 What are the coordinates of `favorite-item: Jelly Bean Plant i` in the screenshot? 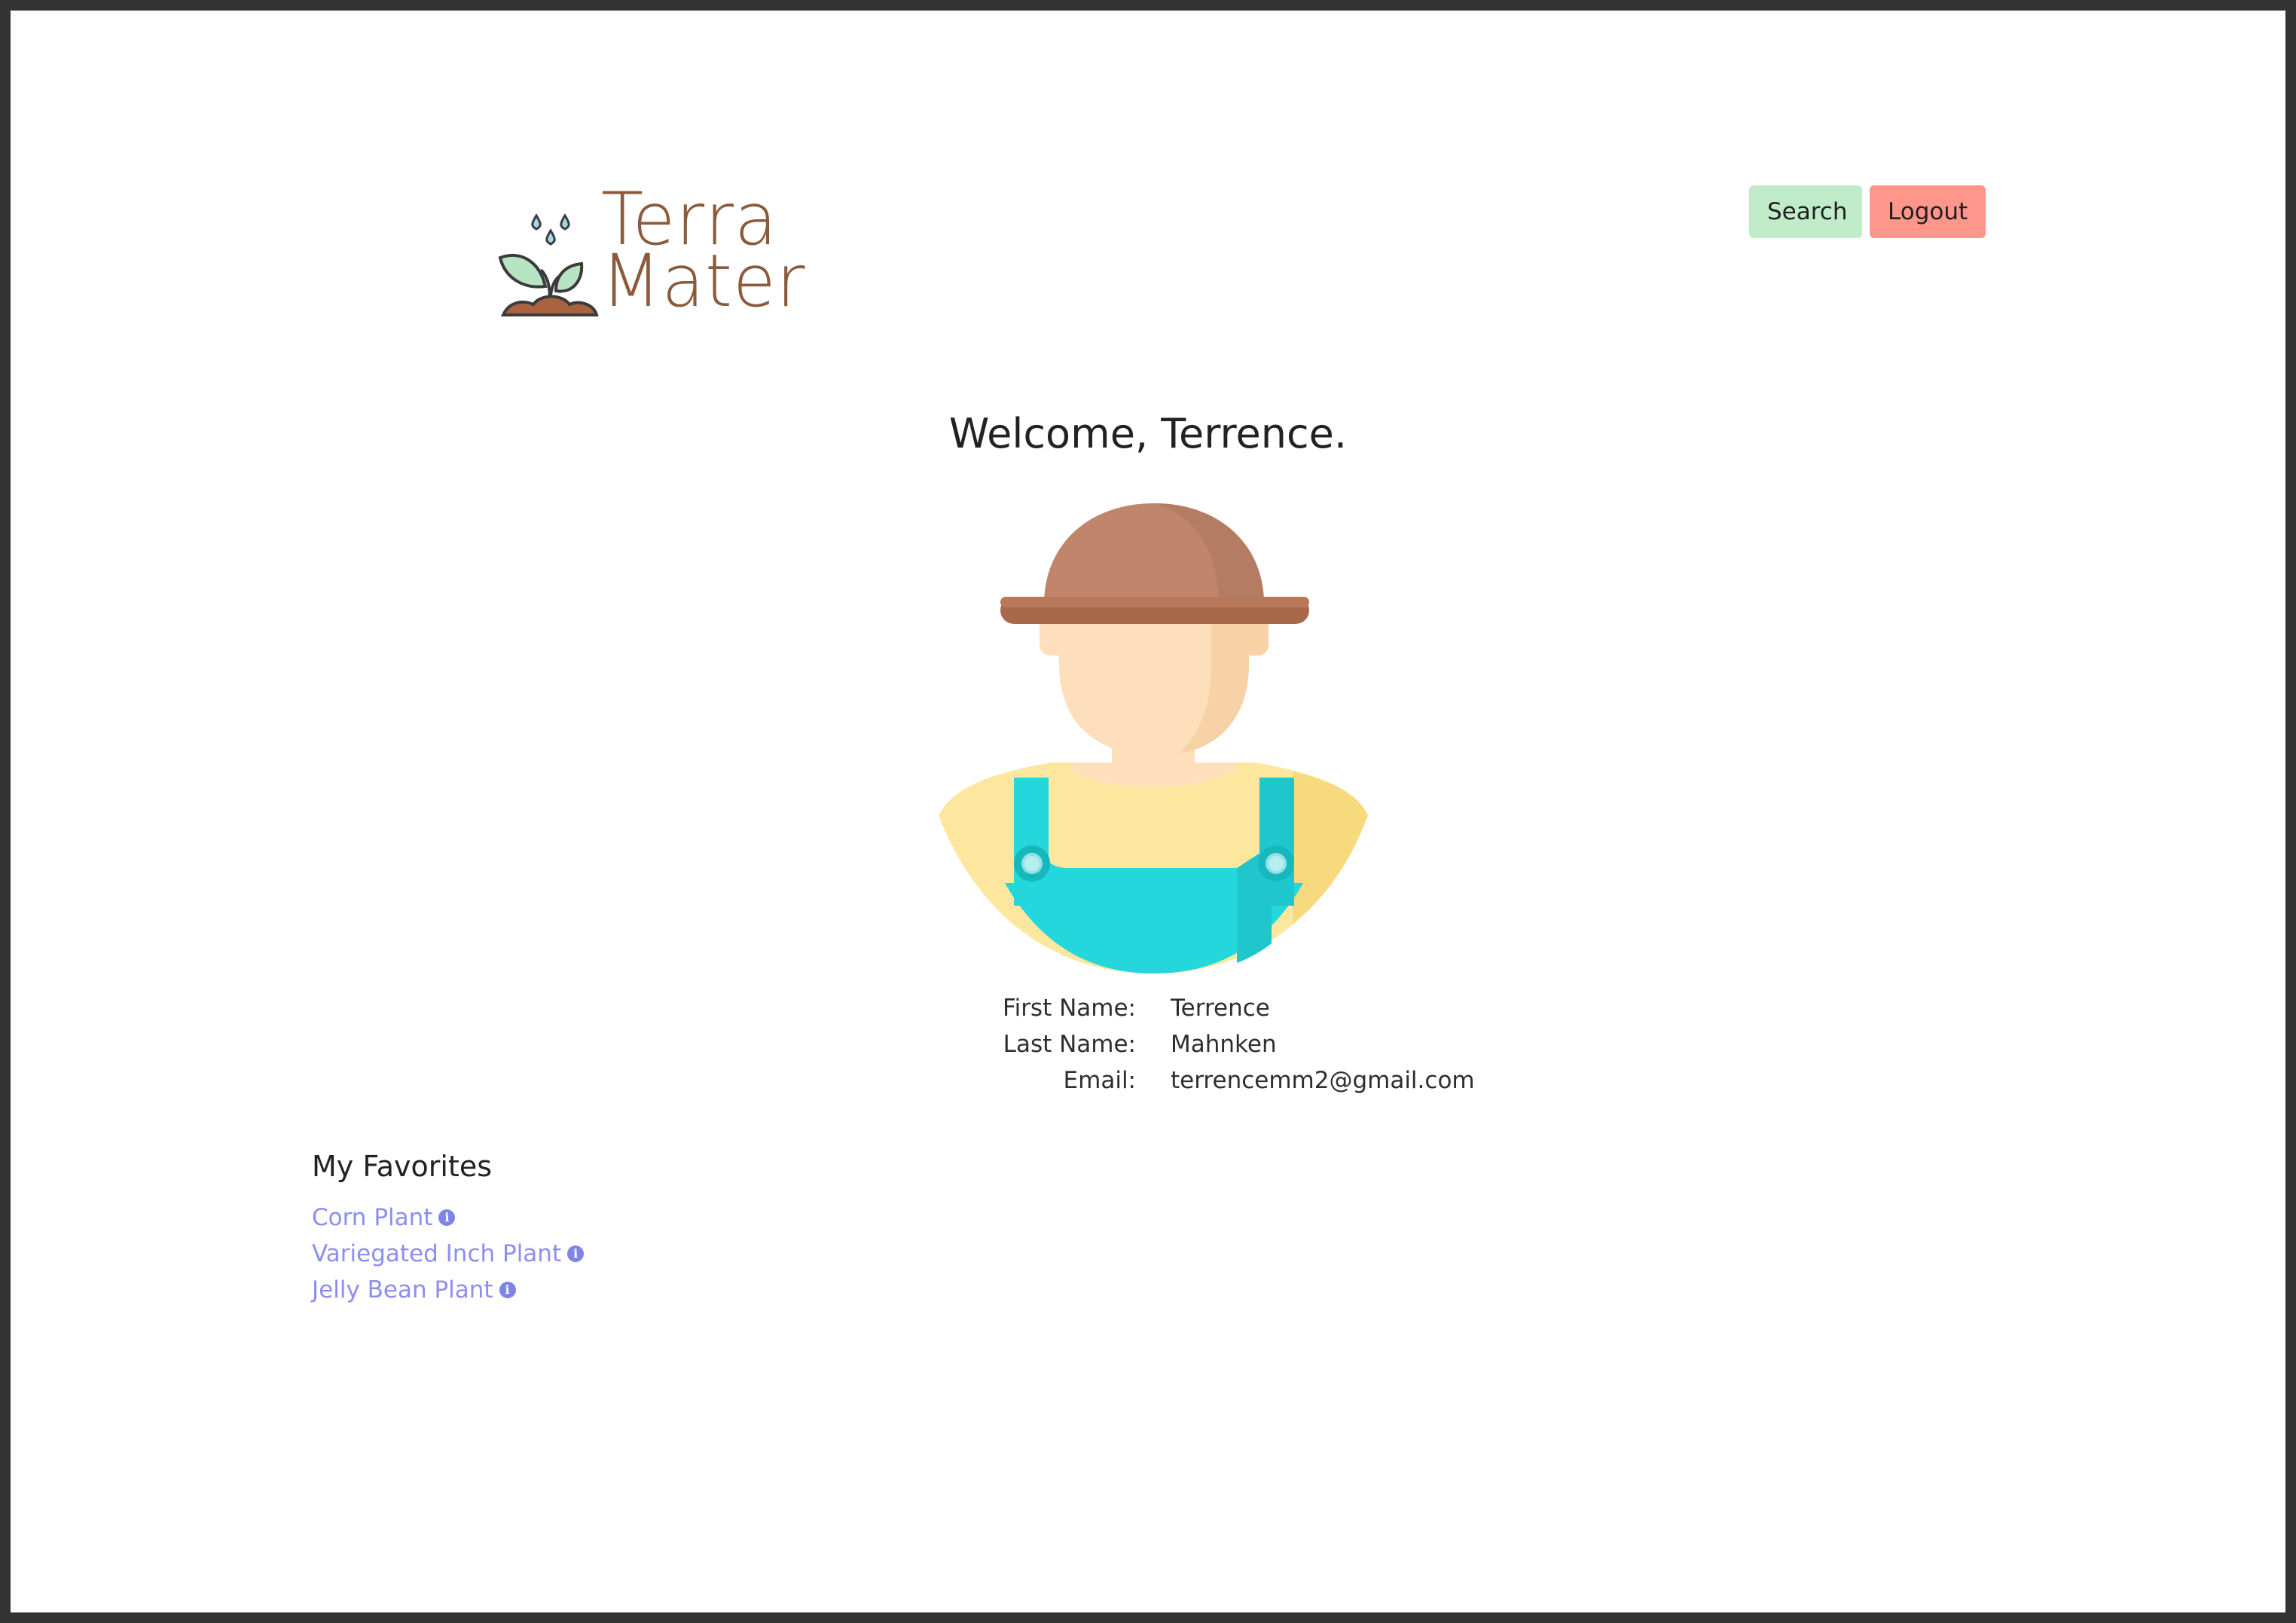 It's located at (448, 1290).